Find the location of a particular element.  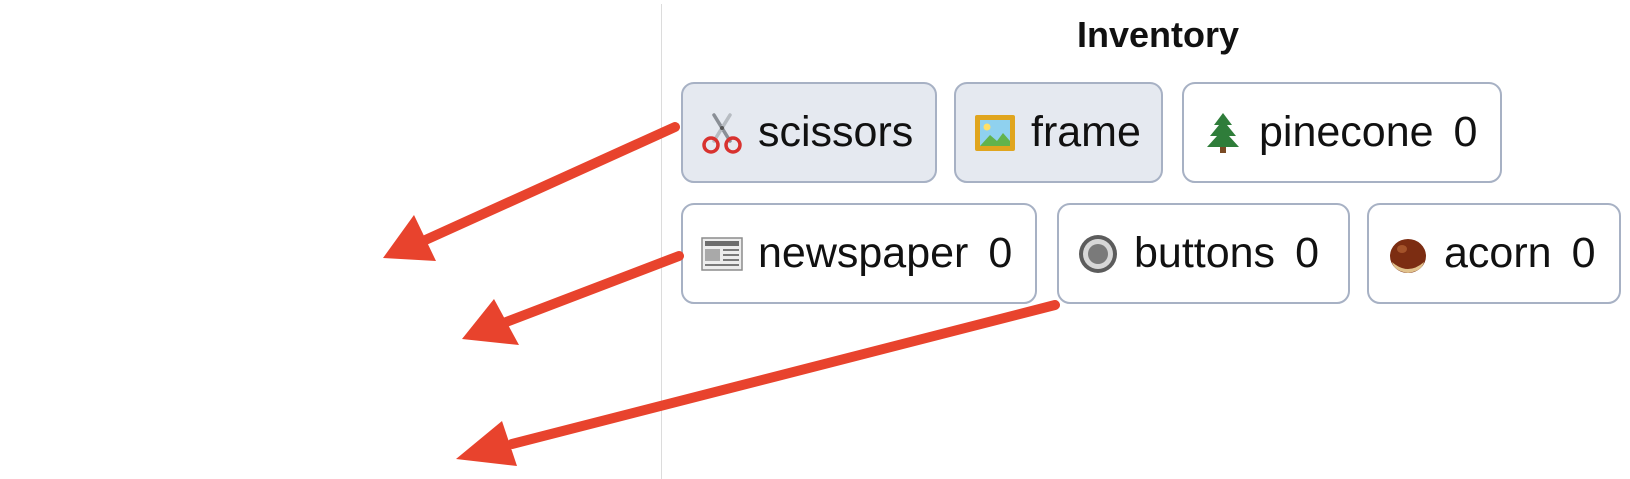

inventory-item-pinecone: pinecone 0 is located at coordinates (1342, 132).